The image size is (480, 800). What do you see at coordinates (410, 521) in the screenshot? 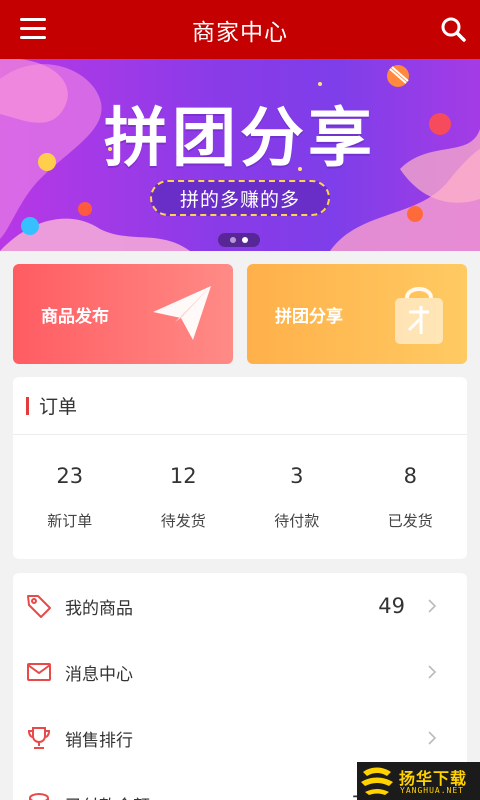
I see `stat-label: 已发货` at bounding box center [410, 521].